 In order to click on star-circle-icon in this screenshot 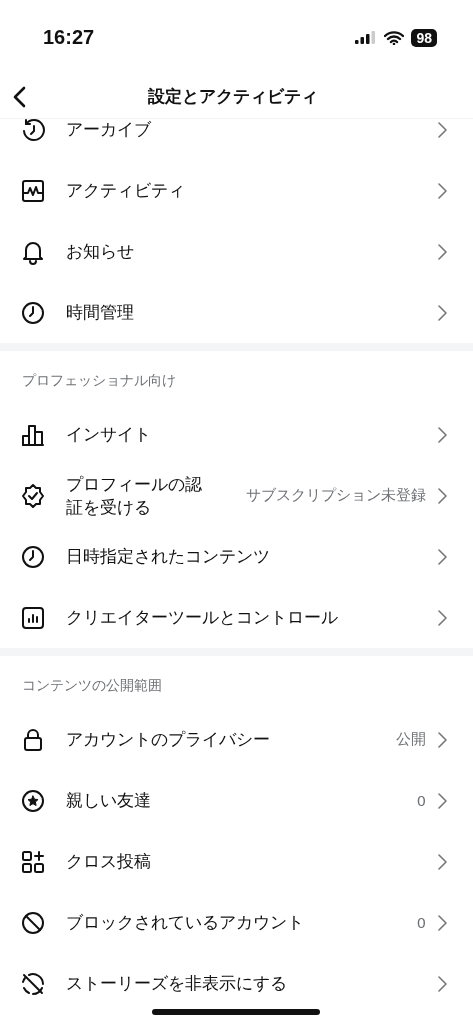, I will do `click(33, 800)`.